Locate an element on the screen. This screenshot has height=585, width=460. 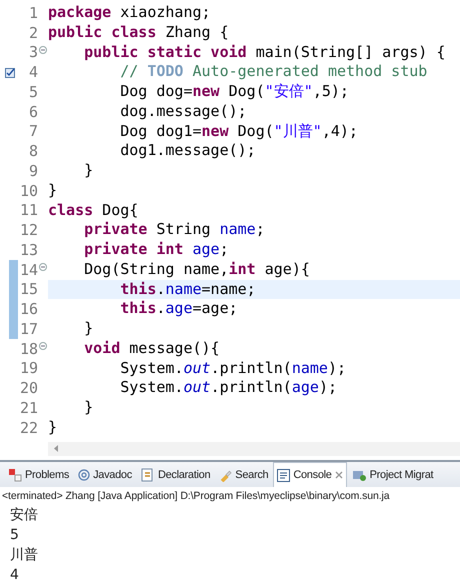
panel-tab: Console is located at coordinates (310, 474).